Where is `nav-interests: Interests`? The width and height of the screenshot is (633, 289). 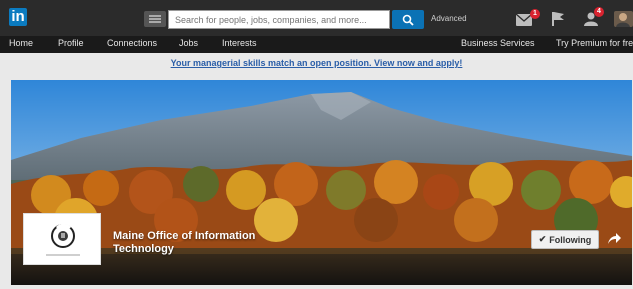 nav-interests: Interests is located at coordinates (239, 43).